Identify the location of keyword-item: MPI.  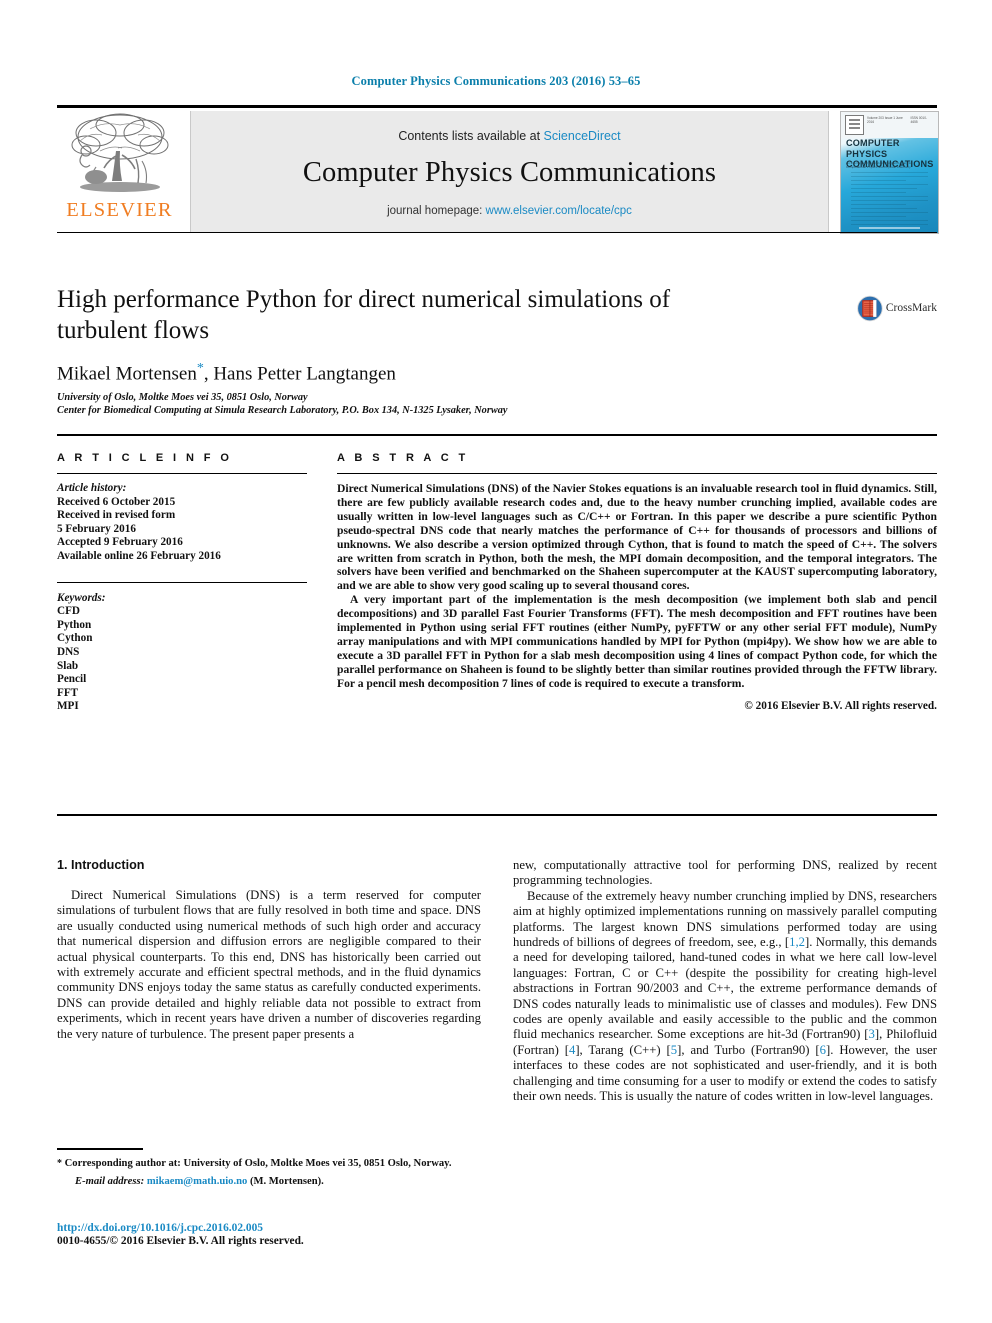
(68, 706).